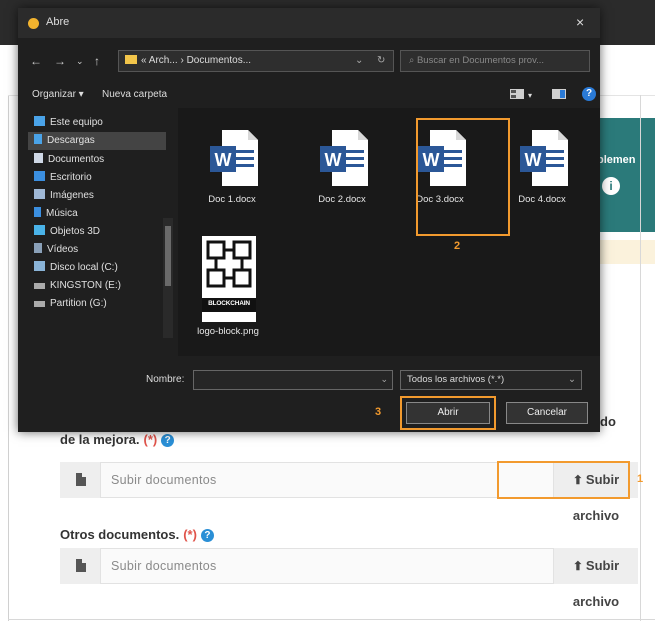  What do you see at coordinates (39, 194) in the screenshot?
I see `pictures-icon` at bounding box center [39, 194].